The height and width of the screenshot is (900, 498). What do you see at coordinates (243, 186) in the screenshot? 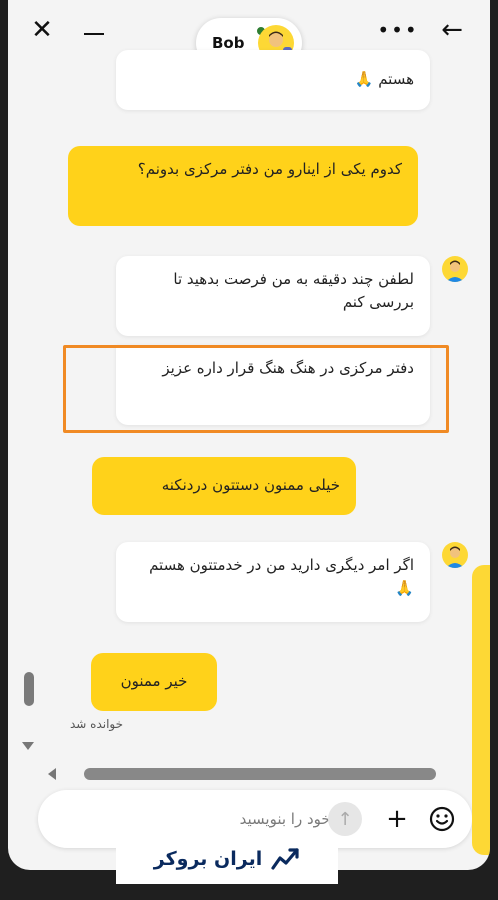
I see `user-message: کدوم یکی از اینارو من دفتر مرکزی بدونم؟` at bounding box center [243, 186].